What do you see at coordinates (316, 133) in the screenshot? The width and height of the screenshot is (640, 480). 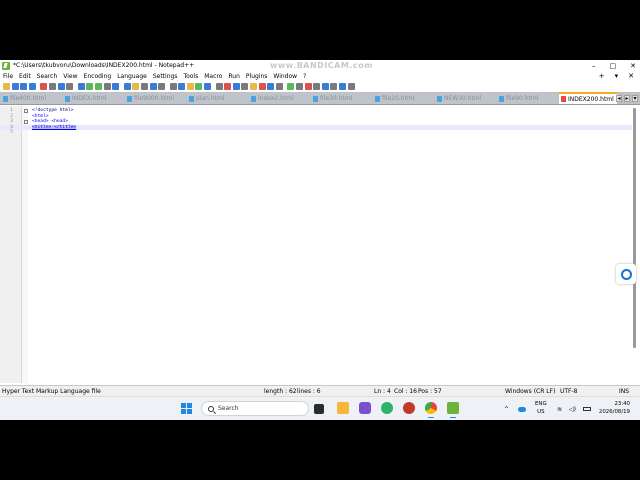 I see `code-line: 5` at bounding box center [316, 133].